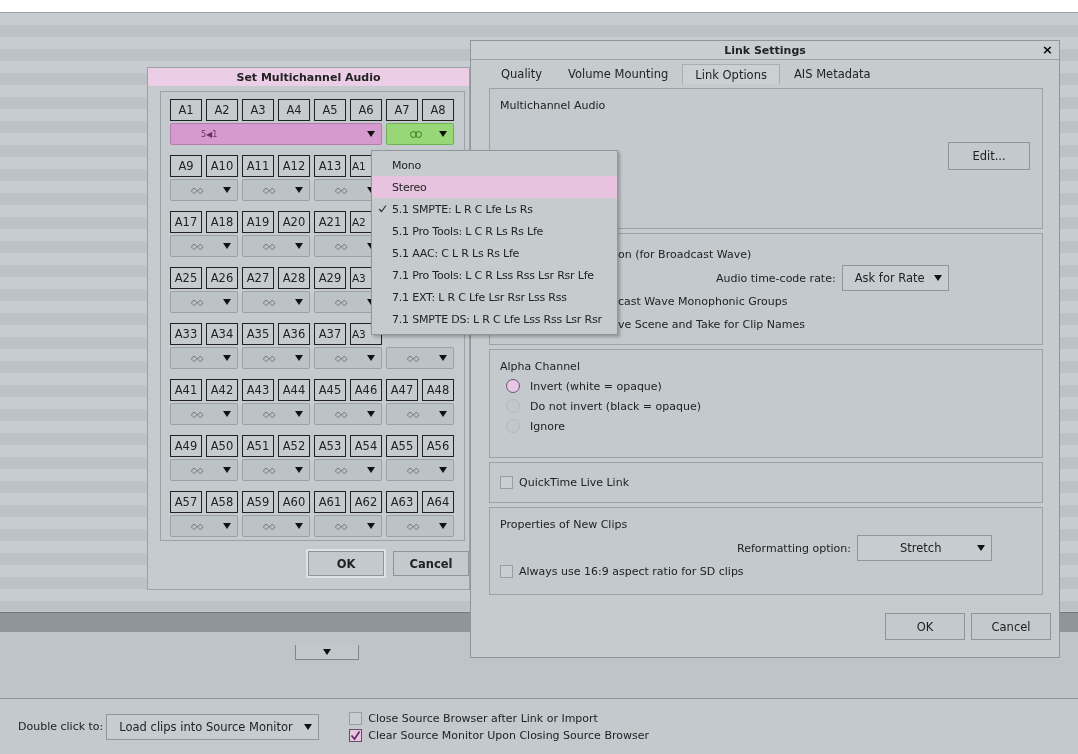 The width and height of the screenshot is (1078, 754). I want to click on channel-label: A42, so click(222, 390).